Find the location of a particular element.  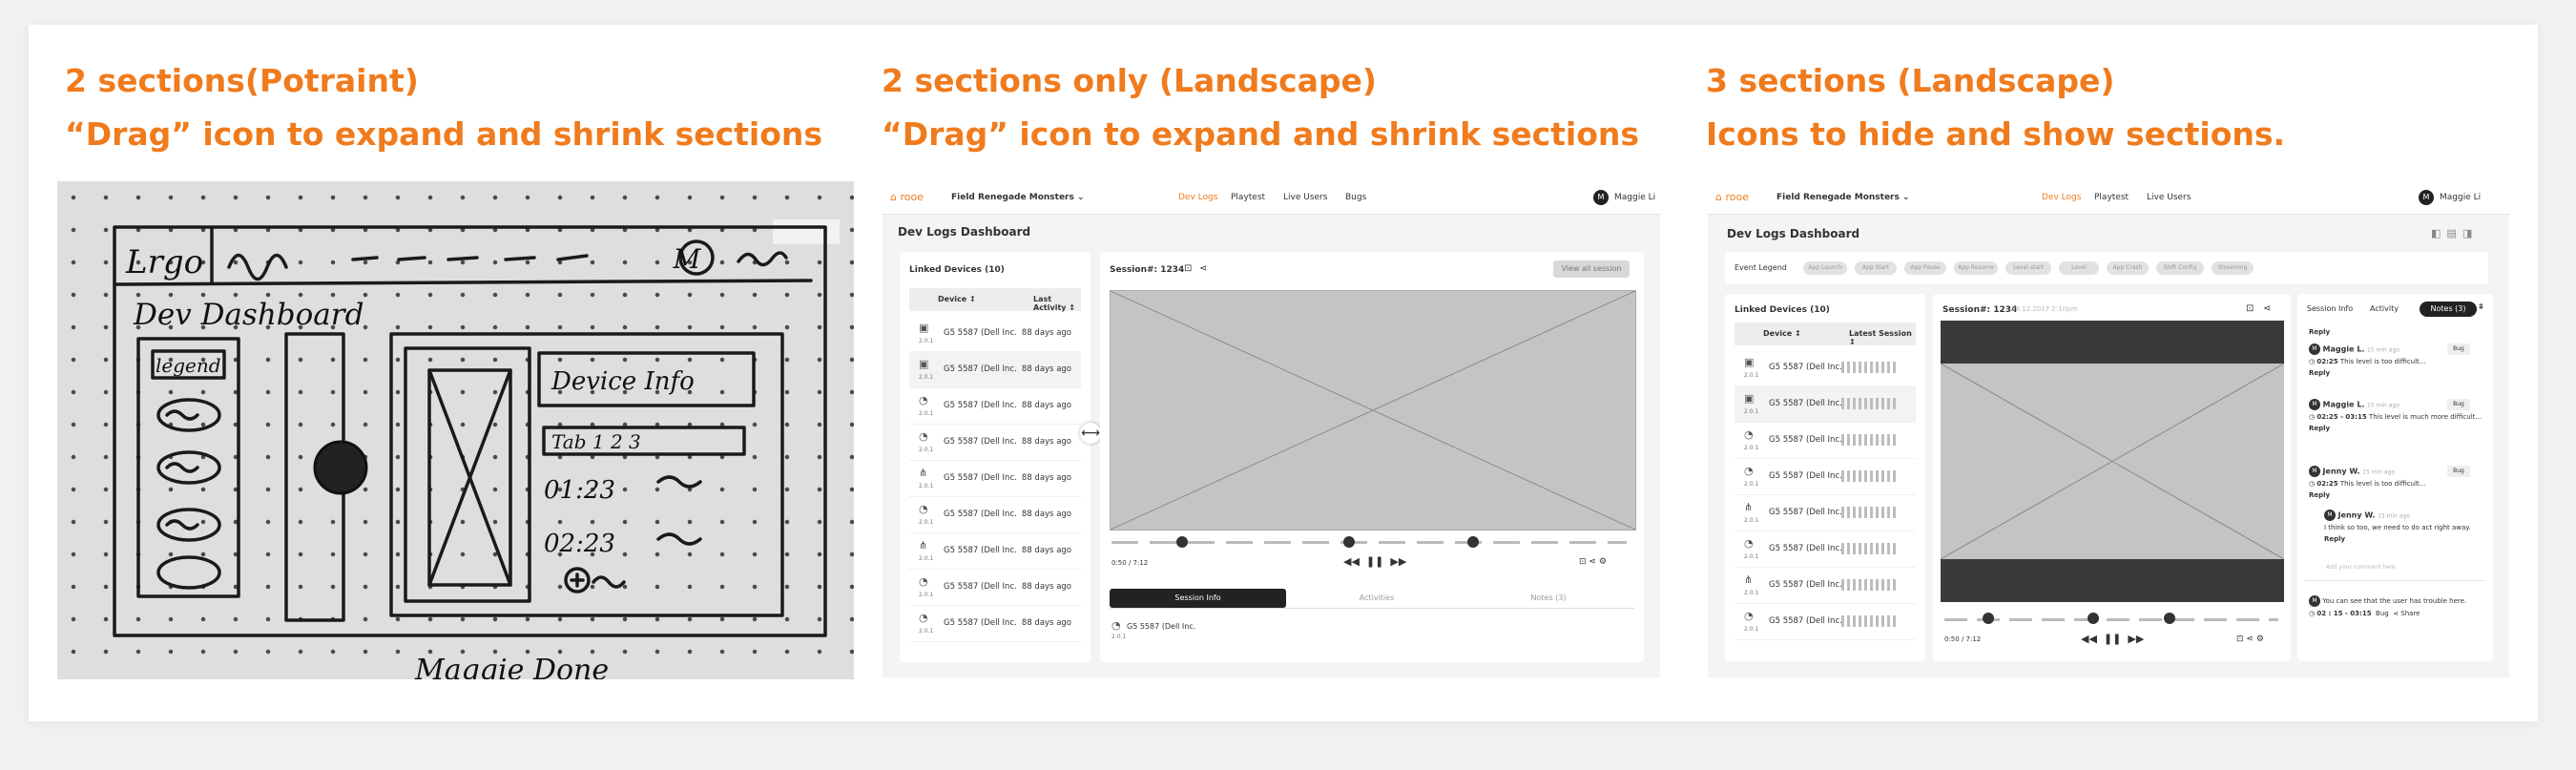

tab-activity: Activity is located at coordinates (2384, 310).